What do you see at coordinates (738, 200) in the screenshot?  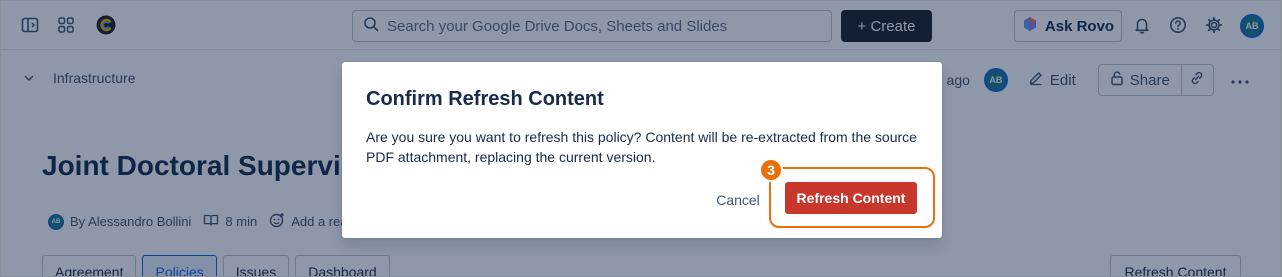 I see `cancel-button: Cancel` at bounding box center [738, 200].